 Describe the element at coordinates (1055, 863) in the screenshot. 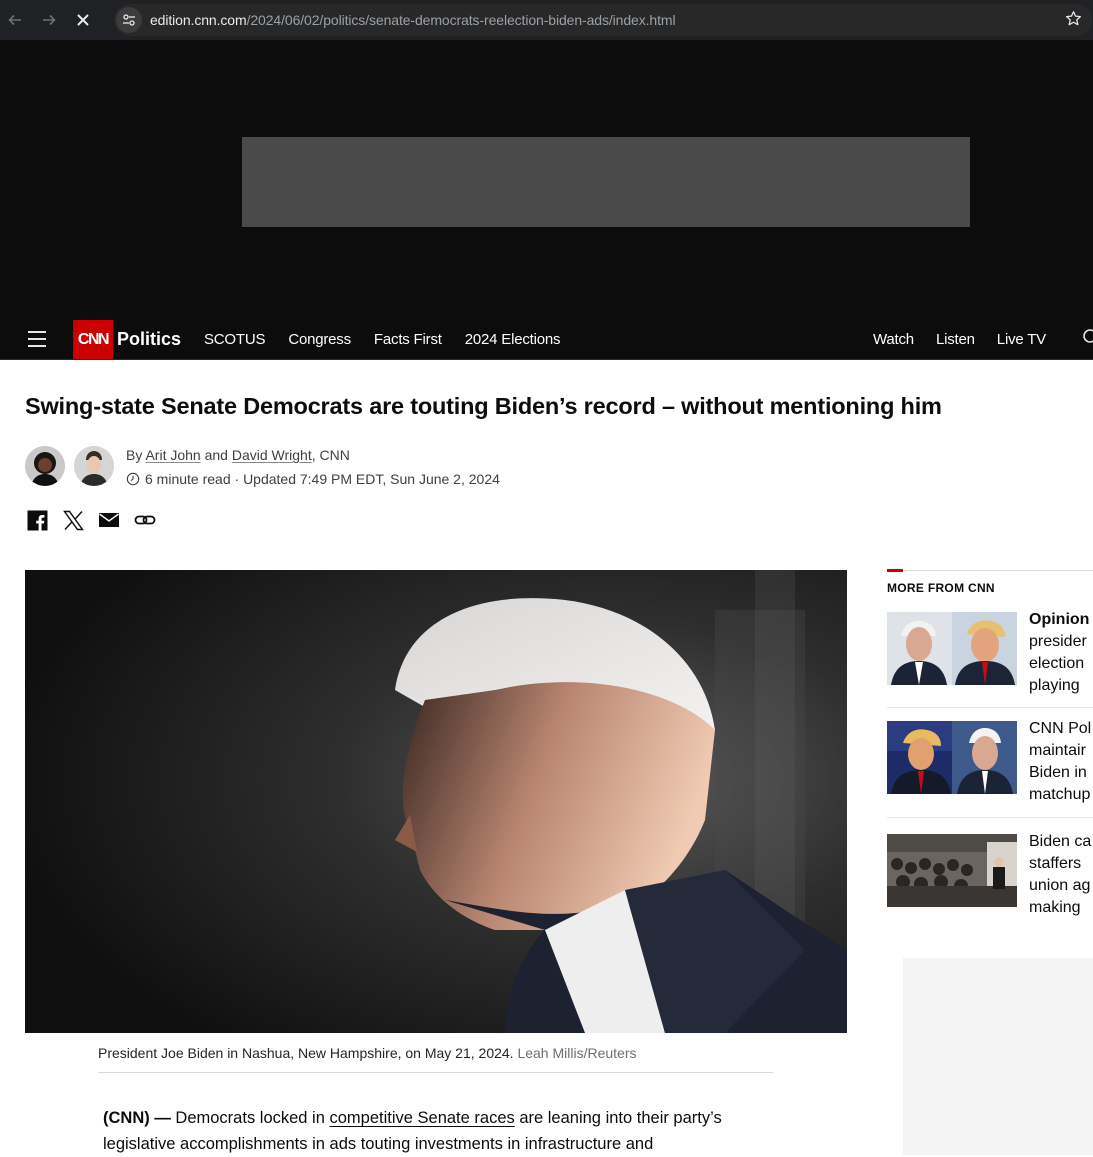

I see `story-line: staffers` at that location.